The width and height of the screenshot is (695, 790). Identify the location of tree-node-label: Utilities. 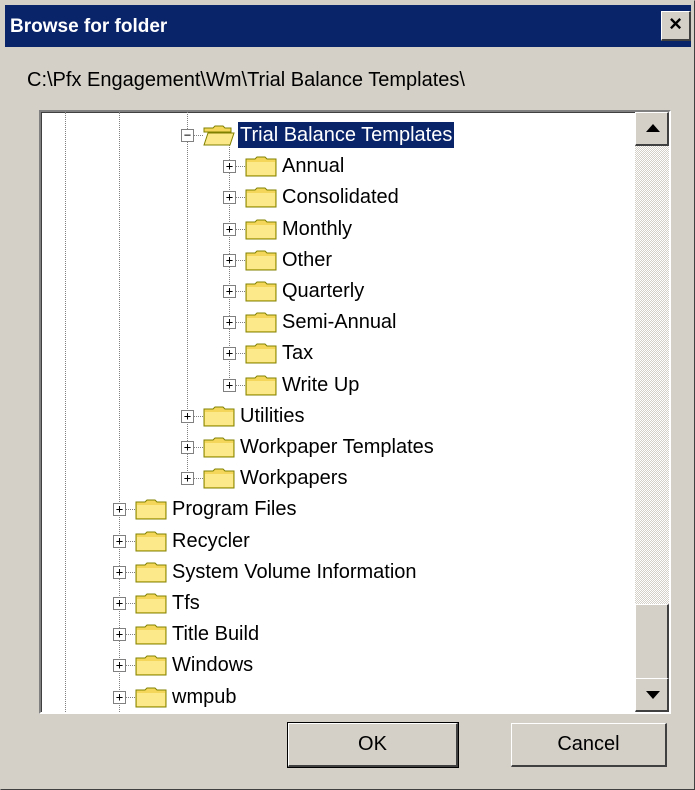
(272, 416).